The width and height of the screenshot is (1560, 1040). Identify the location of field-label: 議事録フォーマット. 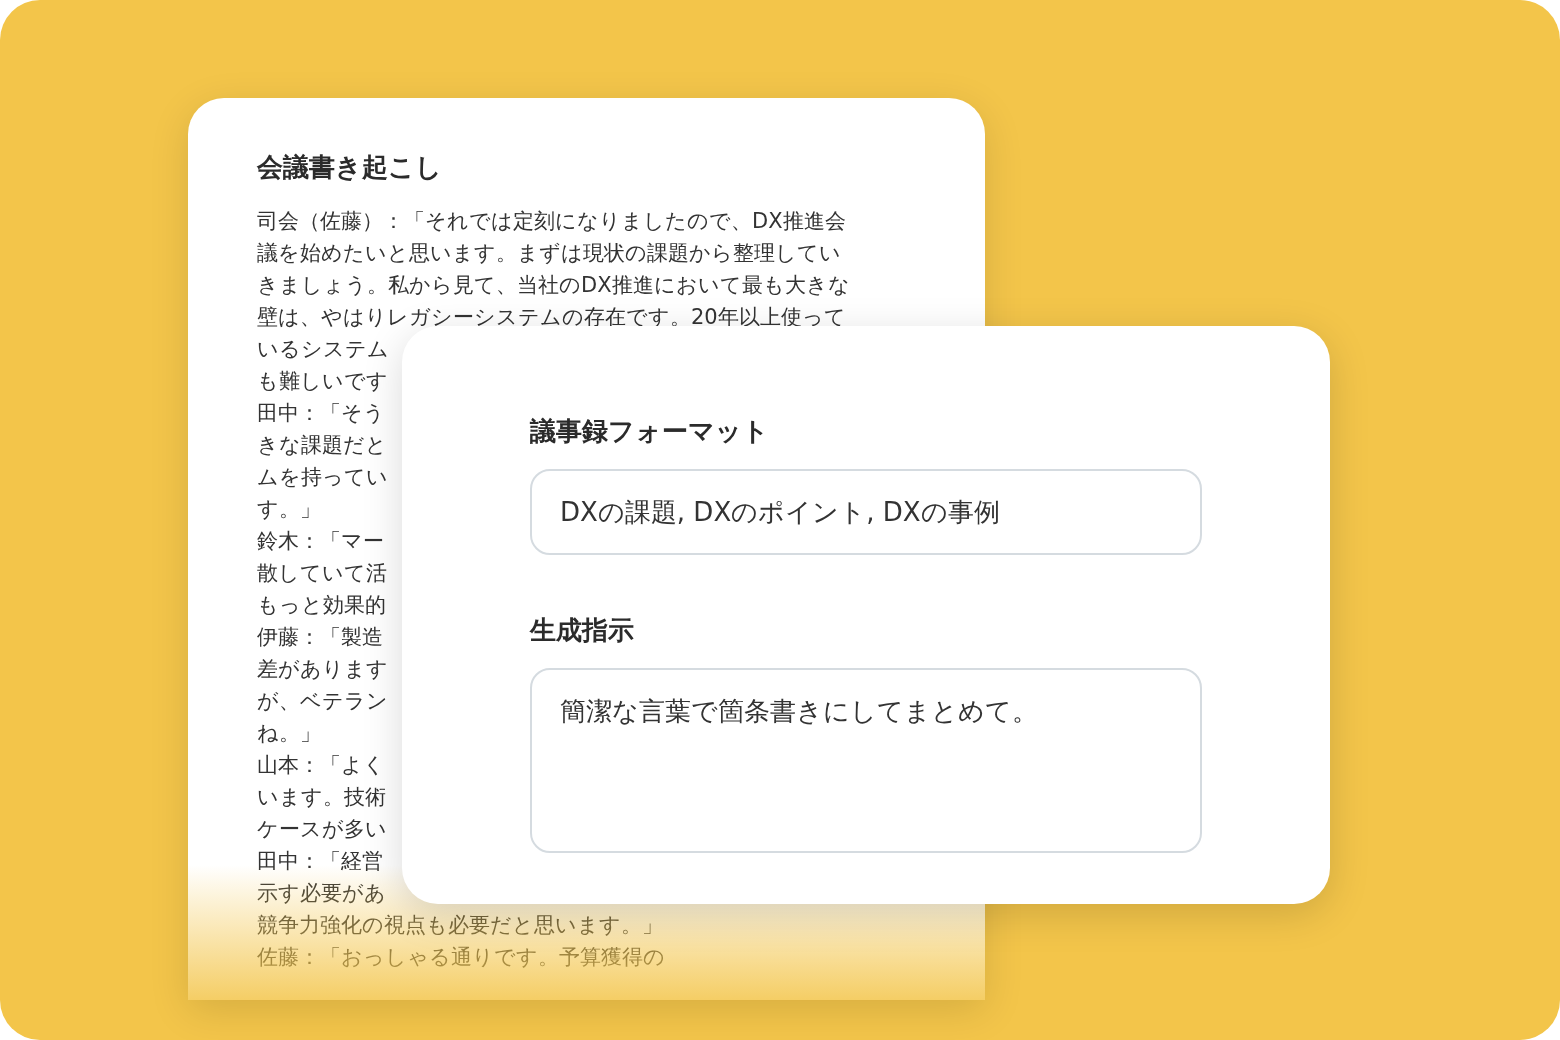
(649, 431).